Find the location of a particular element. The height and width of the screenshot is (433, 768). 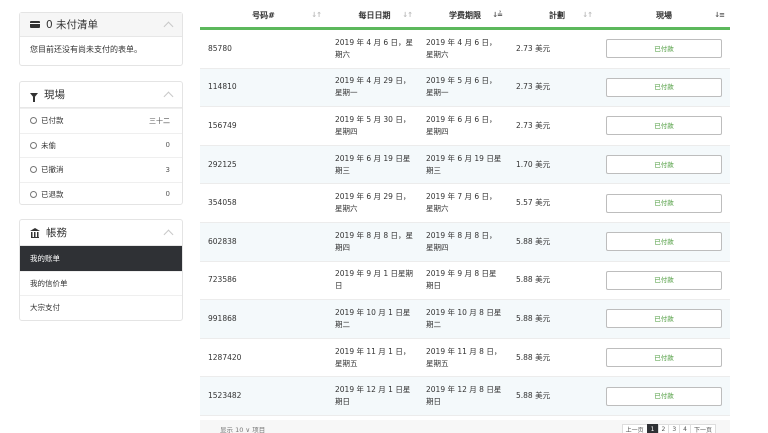

per-page-select: 显示 10 ∨ 项目 is located at coordinates (242, 428).